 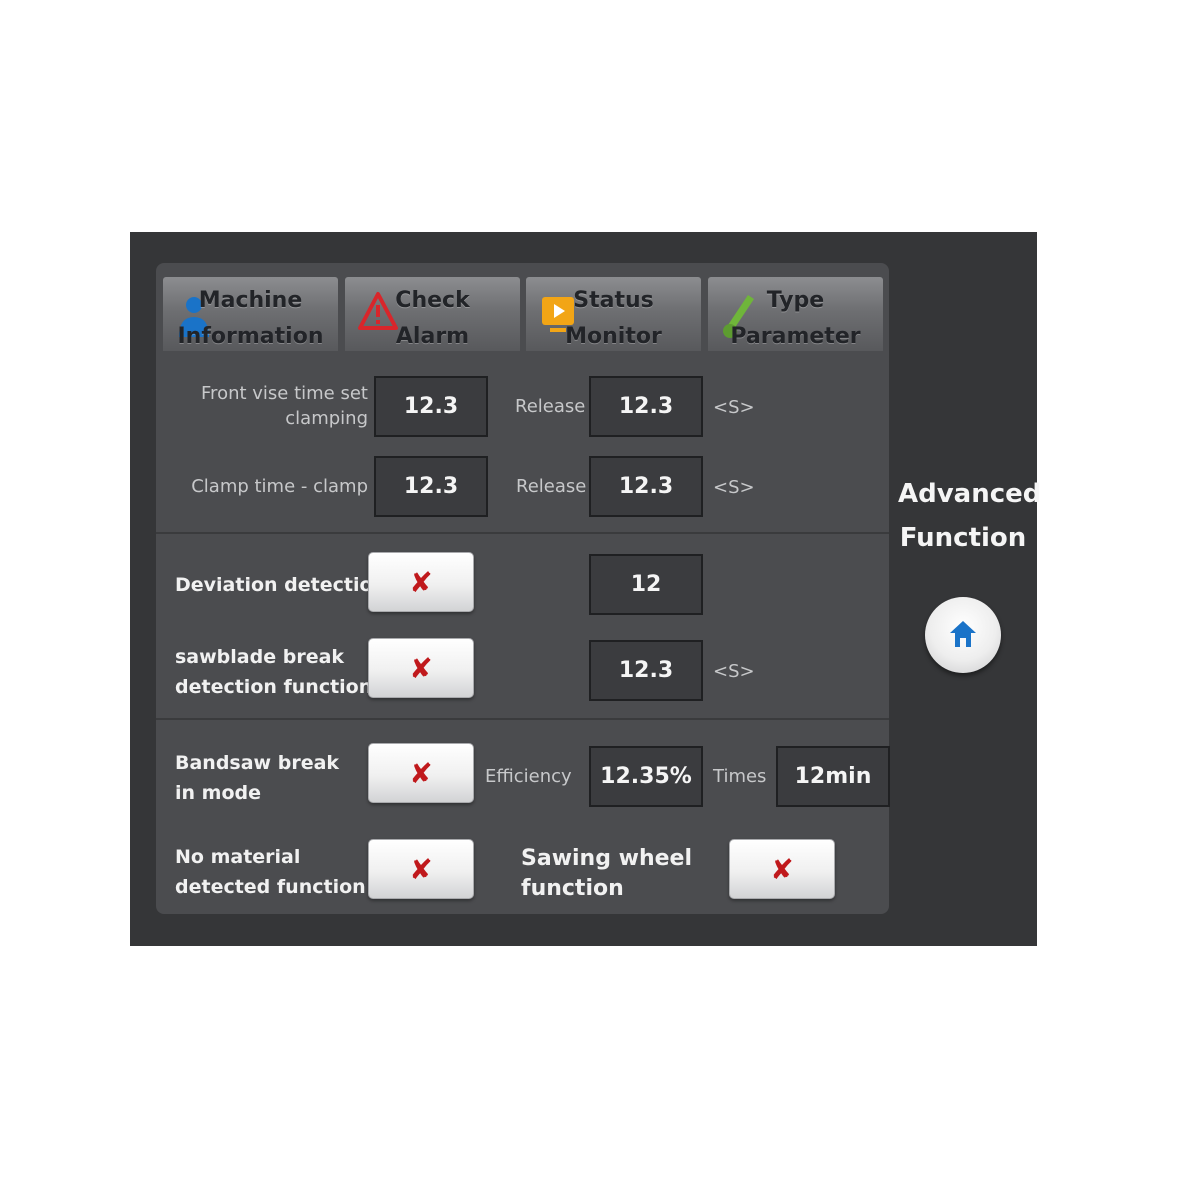 I want to click on front-vise-label: Front vise time set clamping, so click(x=269, y=406).